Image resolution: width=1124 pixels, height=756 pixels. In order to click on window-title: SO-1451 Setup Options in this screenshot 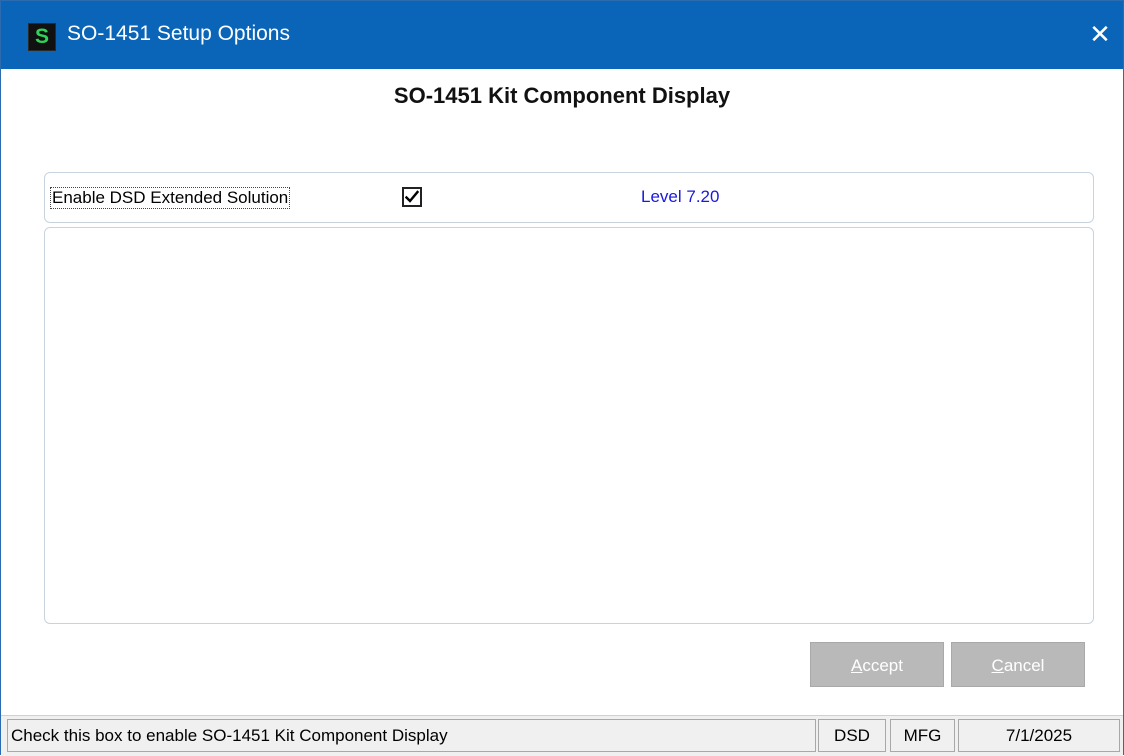, I will do `click(178, 33)`.